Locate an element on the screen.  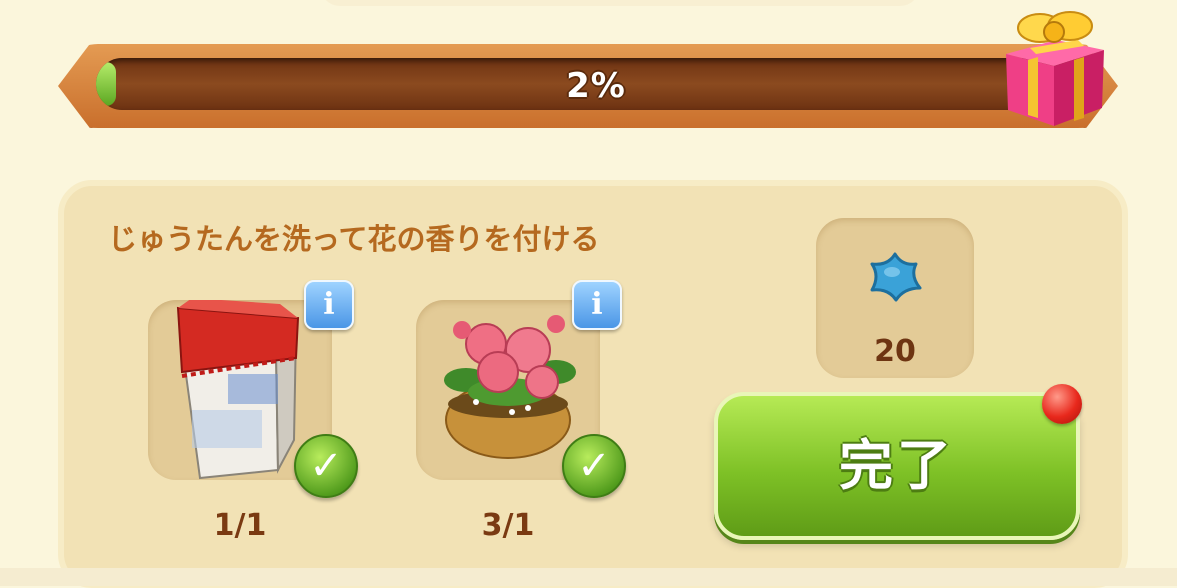
reward-amount: 20 is located at coordinates (895, 351).